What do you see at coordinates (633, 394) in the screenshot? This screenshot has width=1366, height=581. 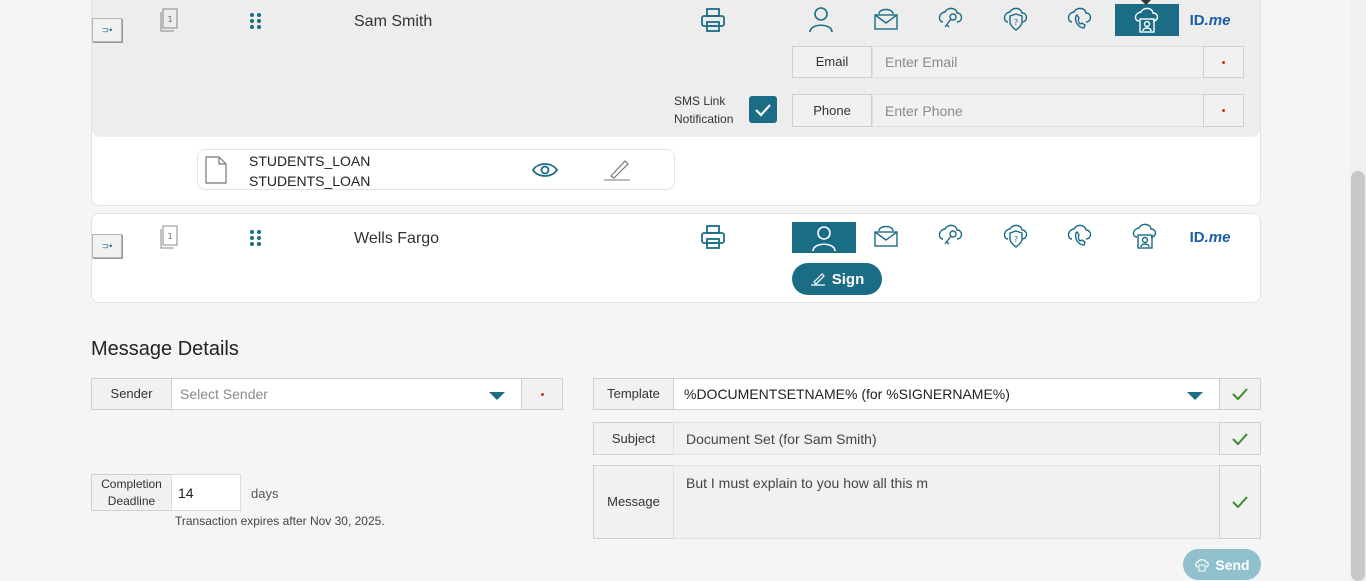 I see `template-label: Template` at bounding box center [633, 394].